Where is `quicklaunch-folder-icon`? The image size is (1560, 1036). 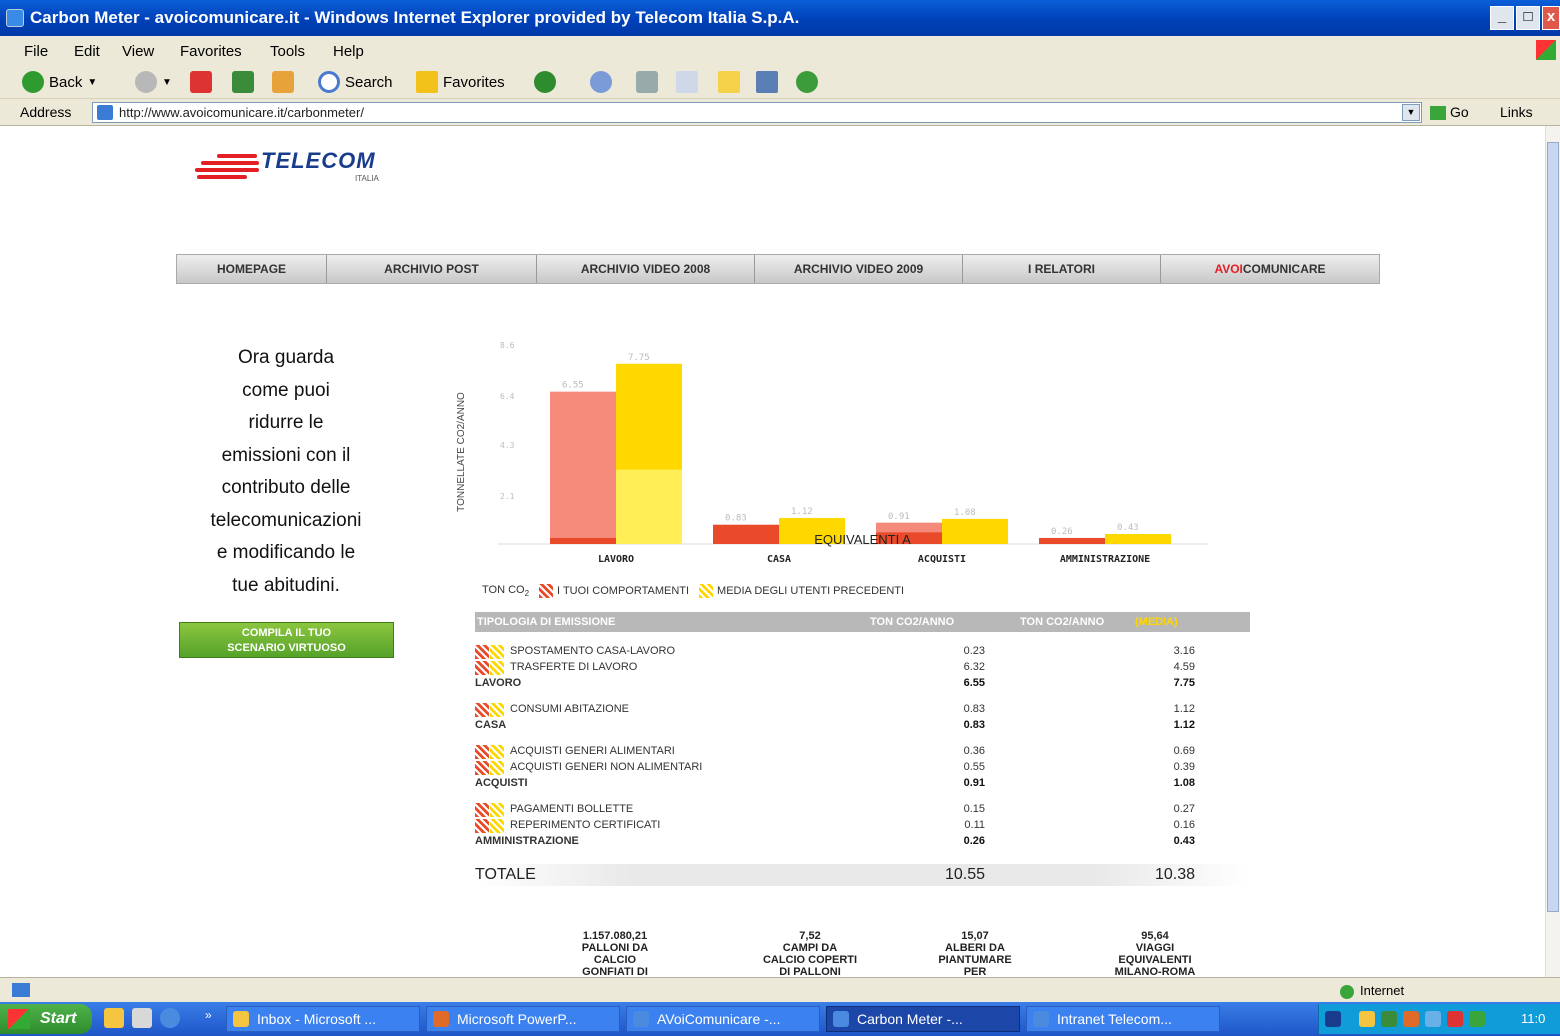
quicklaunch-folder-icon is located at coordinates (114, 1018).